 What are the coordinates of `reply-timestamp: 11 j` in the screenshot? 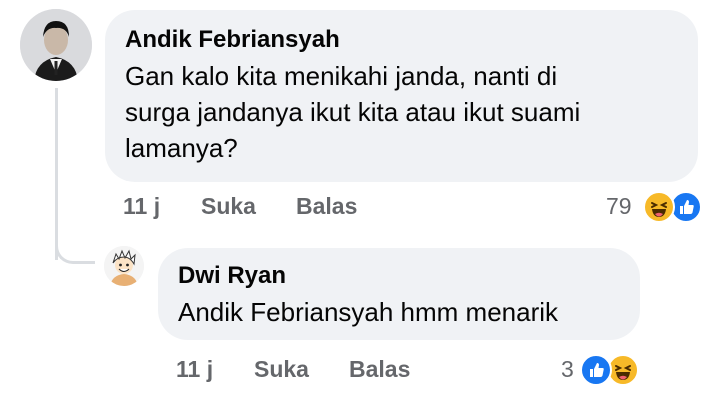 It's located at (194, 369).